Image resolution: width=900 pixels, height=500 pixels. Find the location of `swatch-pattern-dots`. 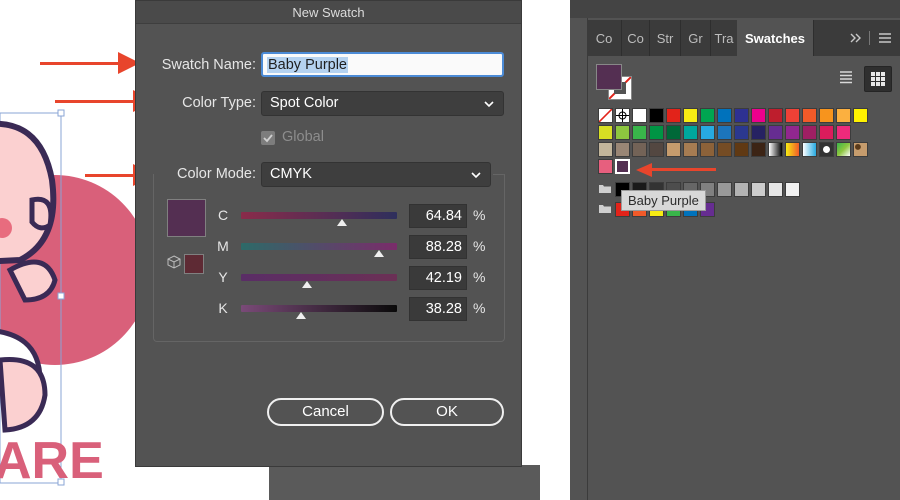

swatch-pattern-dots is located at coordinates (826, 149).